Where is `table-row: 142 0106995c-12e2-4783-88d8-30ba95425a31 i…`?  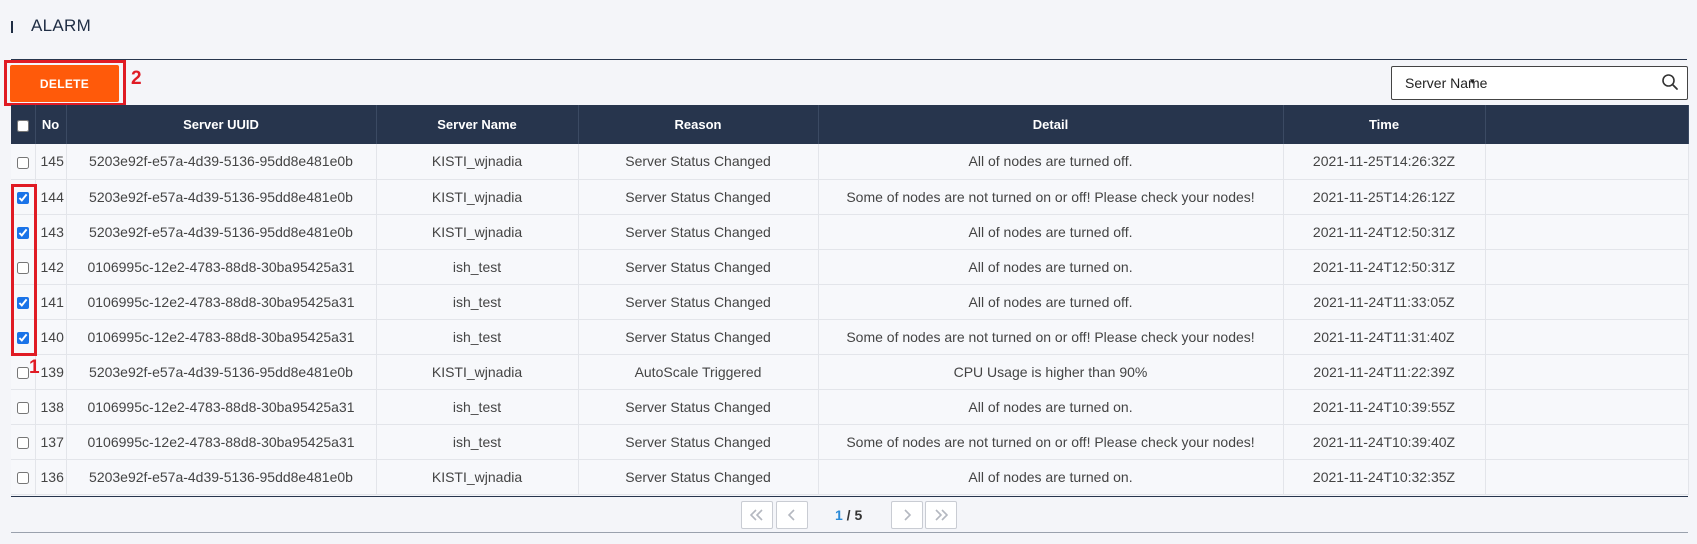
table-row: 142 0106995c-12e2-4783-88d8-30ba95425a31 i… is located at coordinates (850, 266).